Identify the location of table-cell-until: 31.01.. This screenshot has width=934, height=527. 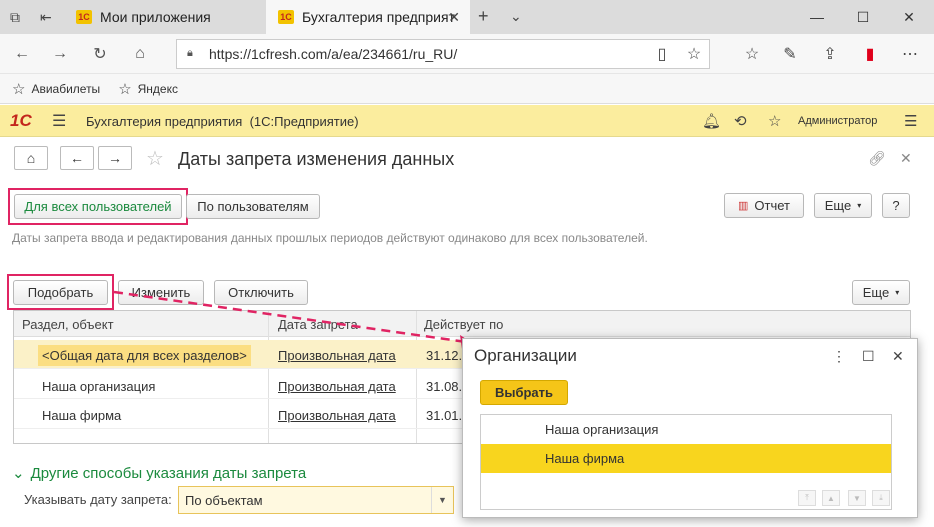
(444, 415).